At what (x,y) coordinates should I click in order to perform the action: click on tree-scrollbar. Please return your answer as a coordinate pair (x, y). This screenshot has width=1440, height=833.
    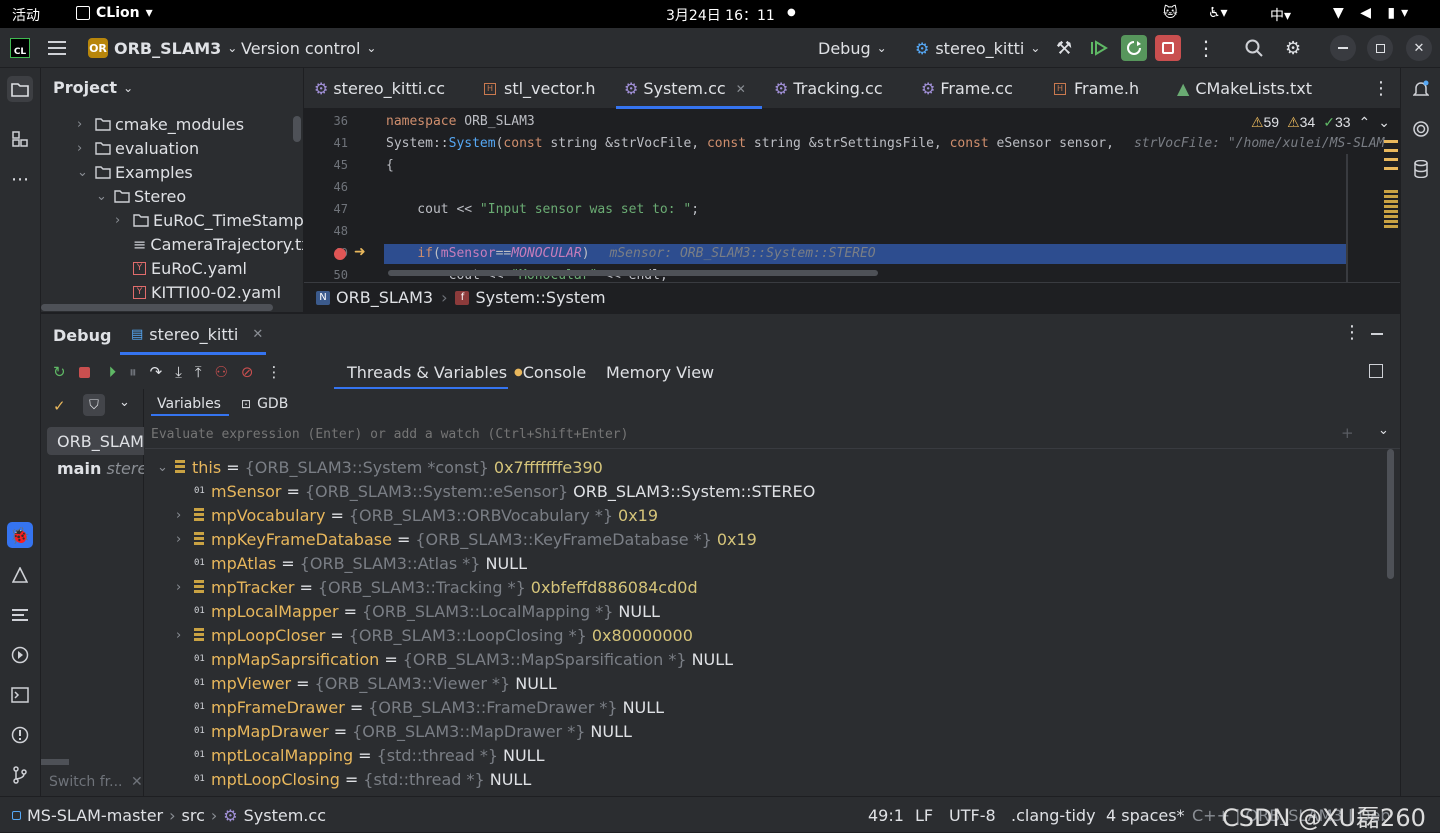
    Looking at the image, I should click on (297, 129).